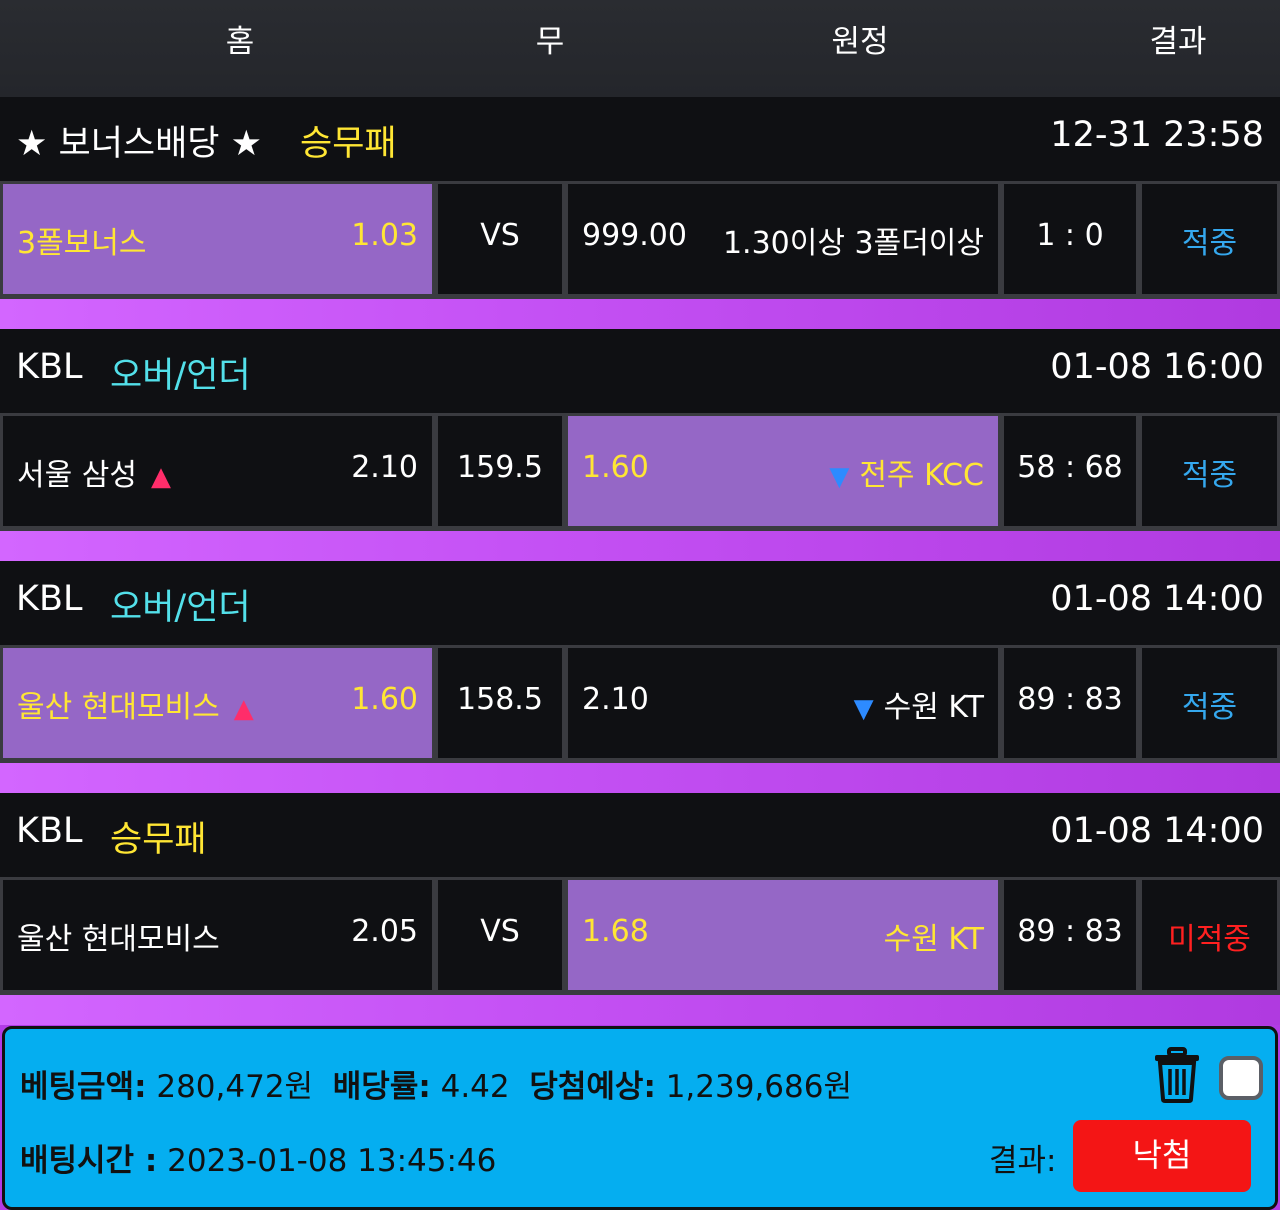 The image size is (1280, 1210). What do you see at coordinates (550, 42) in the screenshot?
I see `header-draw: 무` at bounding box center [550, 42].